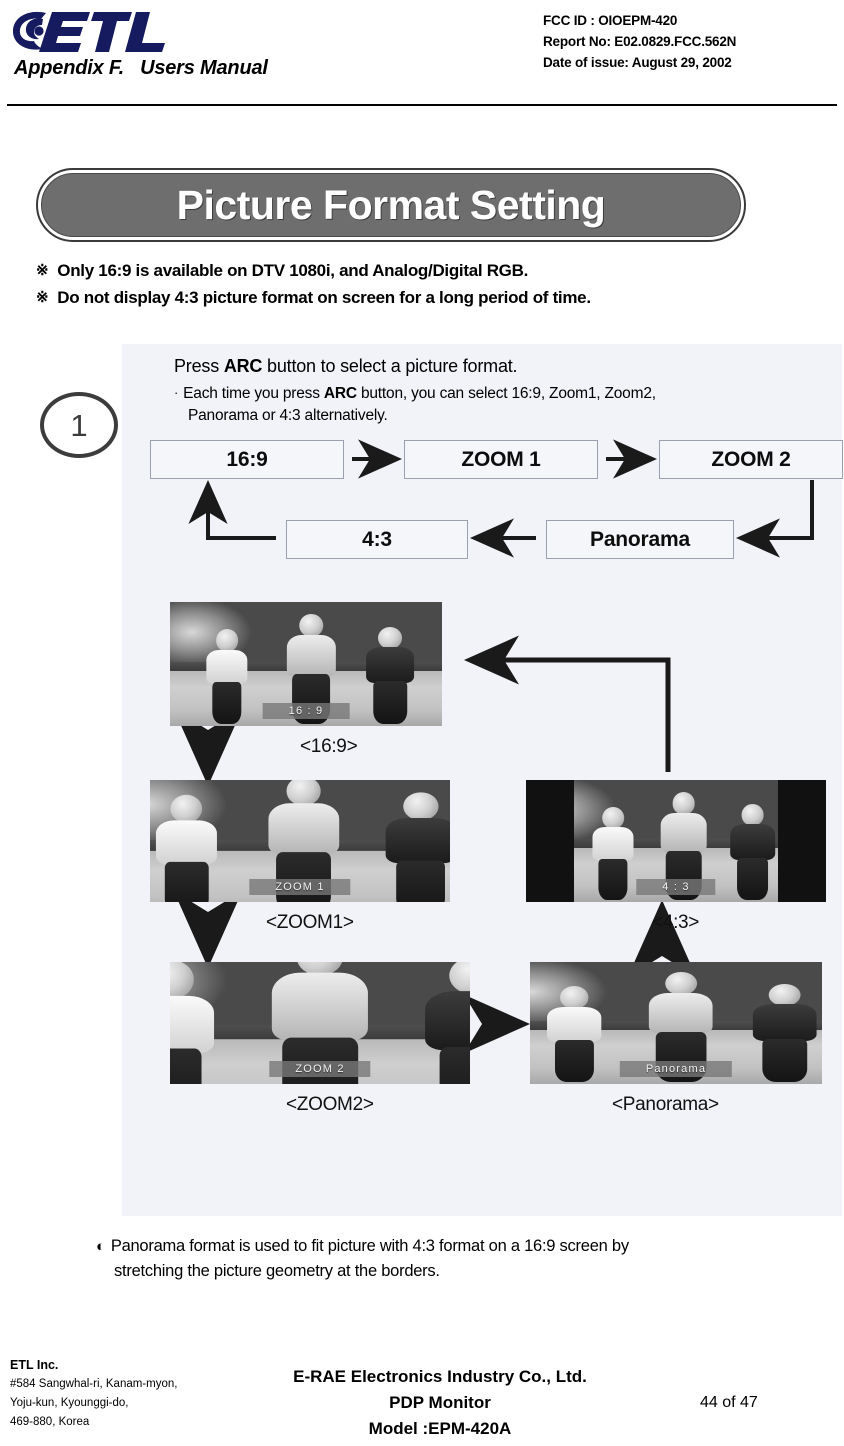 This screenshot has width=844, height=1446. What do you see at coordinates (69, 1403) in the screenshot?
I see `footer-address-line: Yoju-kun, Kyounggi-do,` at bounding box center [69, 1403].